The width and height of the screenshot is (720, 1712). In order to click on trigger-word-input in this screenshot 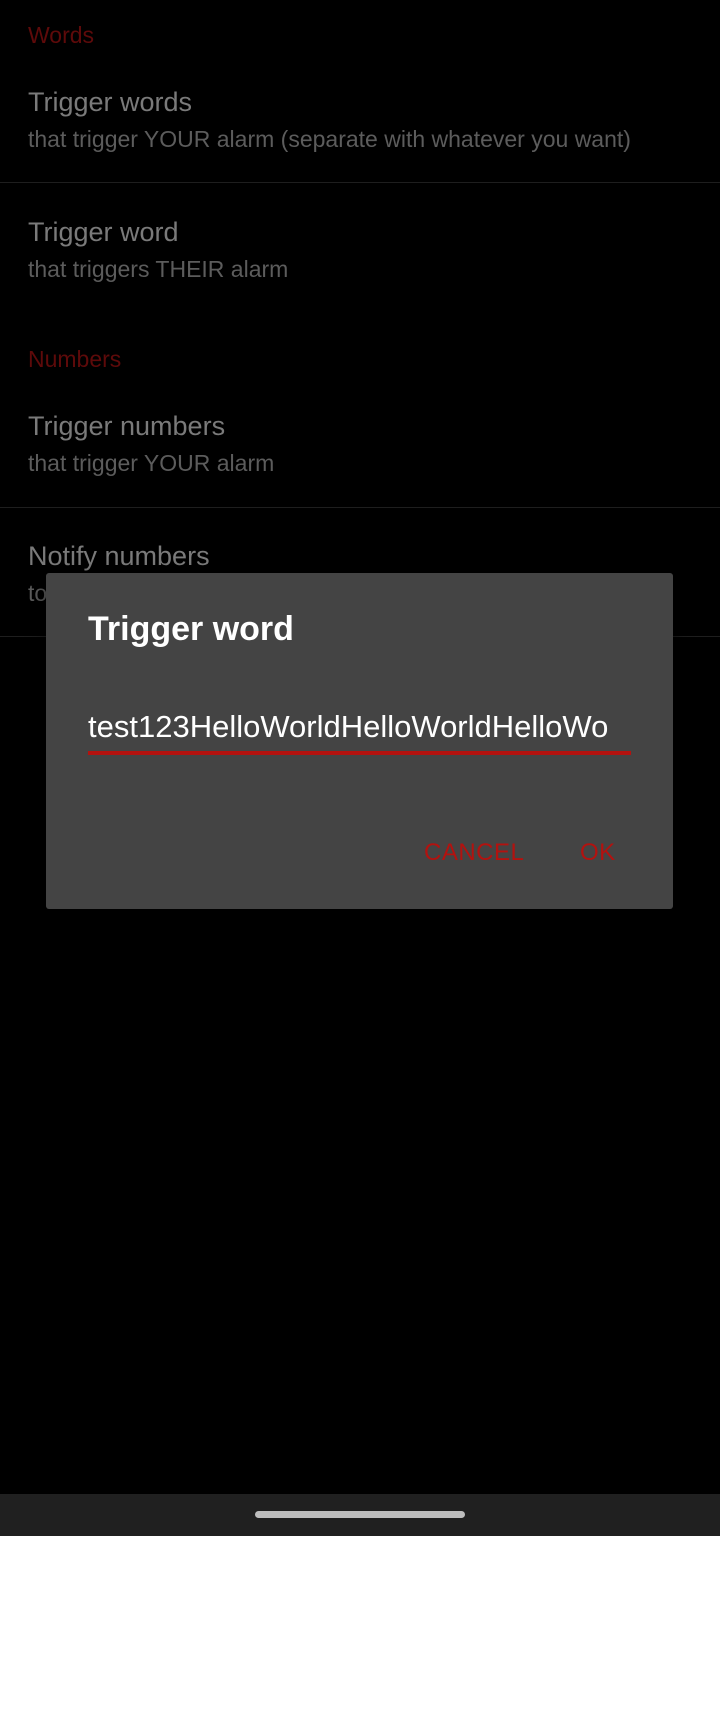, I will do `click(359, 729)`.